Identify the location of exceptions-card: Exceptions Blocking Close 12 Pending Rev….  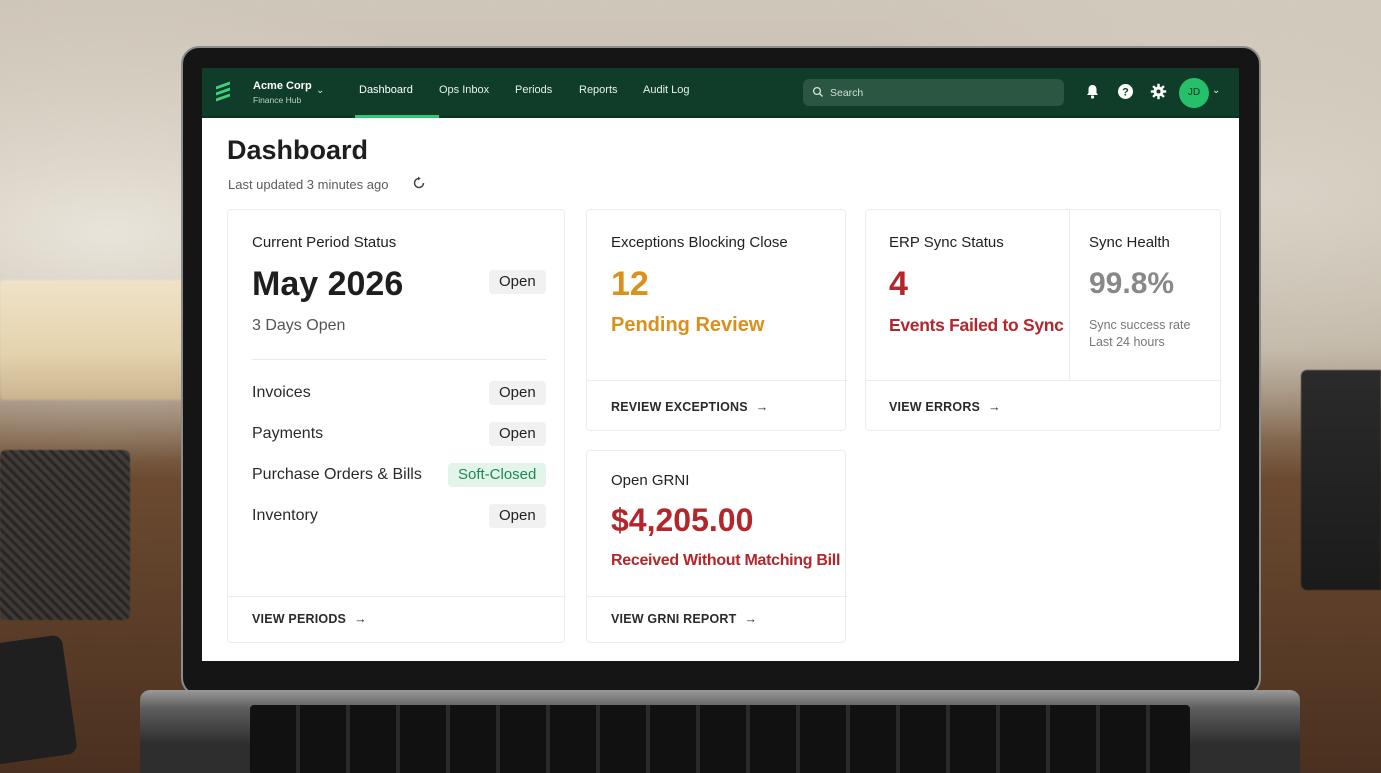
(716, 320).